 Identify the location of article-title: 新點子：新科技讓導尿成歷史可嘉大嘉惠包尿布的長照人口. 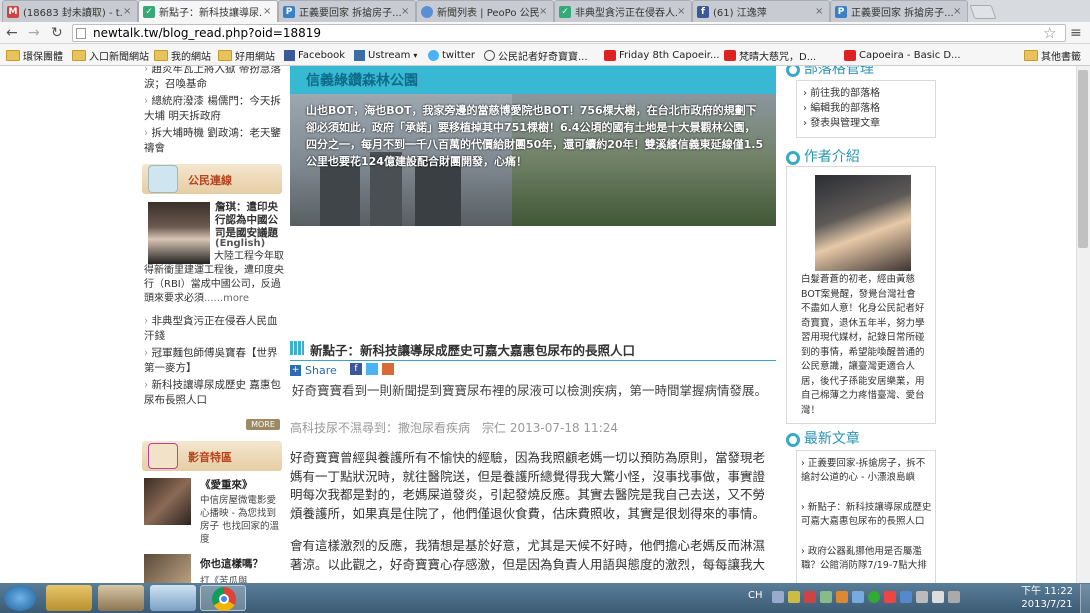
(473, 350).